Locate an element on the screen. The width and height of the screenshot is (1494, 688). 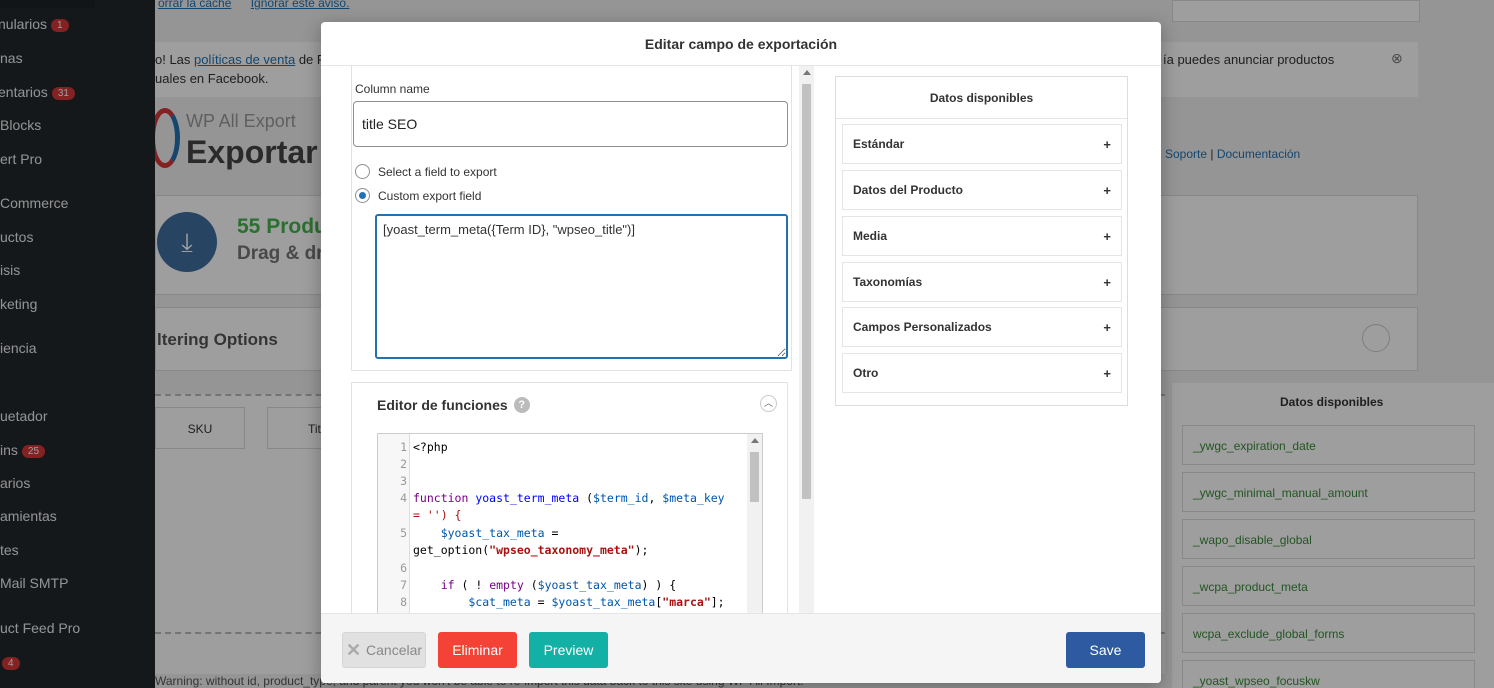
code-line: 5 $yoast_tax_meta = is located at coordinates (479, 533).